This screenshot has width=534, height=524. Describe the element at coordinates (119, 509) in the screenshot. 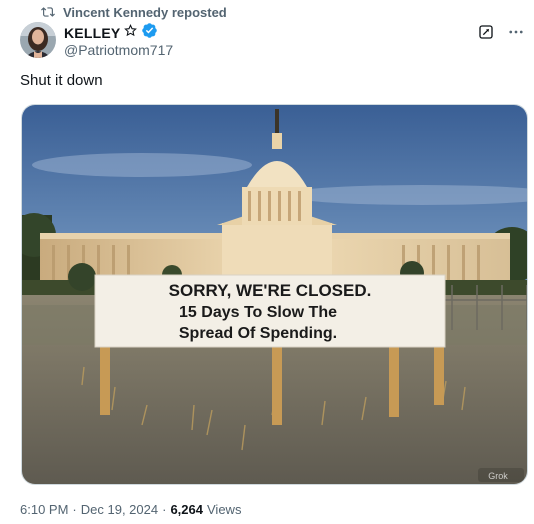

I see `tweet-date: Dec 19, 2024` at that location.